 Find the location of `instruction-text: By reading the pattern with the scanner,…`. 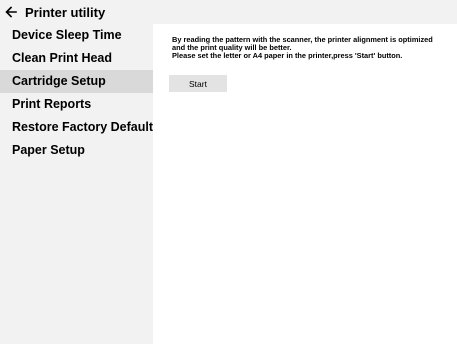

instruction-text: By reading the pattern with the scanner,… is located at coordinates (313, 48).